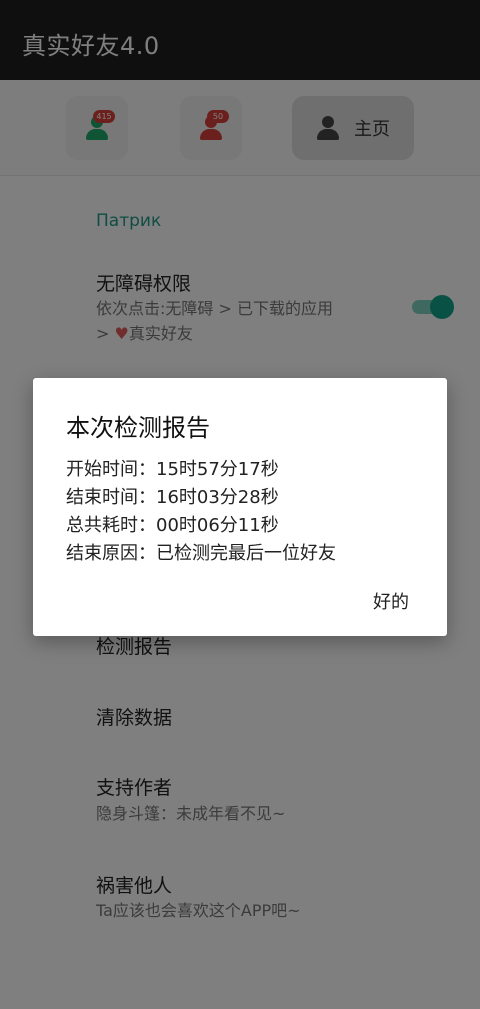 The height and width of the screenshot is (1009, 480). Describe the element at coordinates (391, 601) in the screenshot. I see `ok-button: 好的` at that location.